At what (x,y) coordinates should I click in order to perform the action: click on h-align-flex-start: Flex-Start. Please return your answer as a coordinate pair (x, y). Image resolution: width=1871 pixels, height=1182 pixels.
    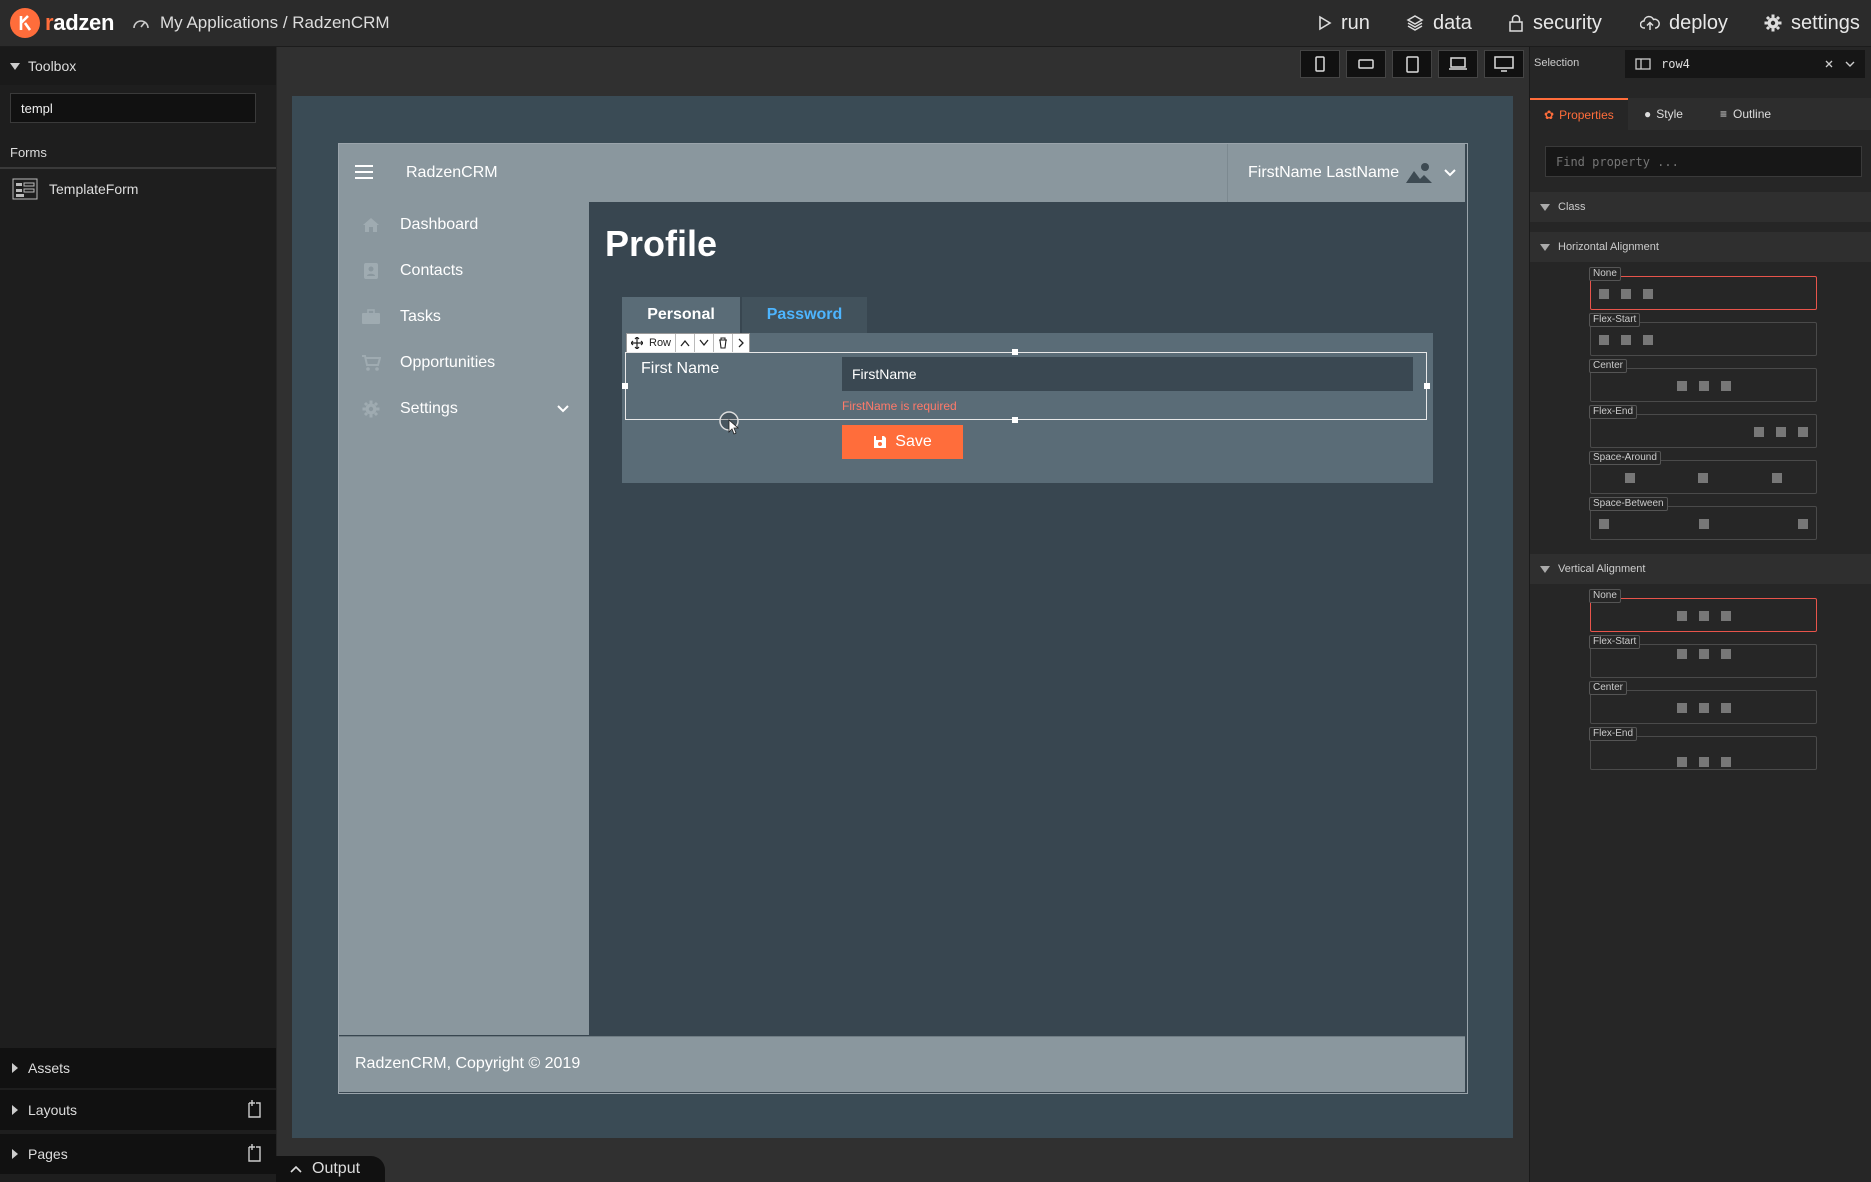
    Looking at the image, I should click on (1703, 334).